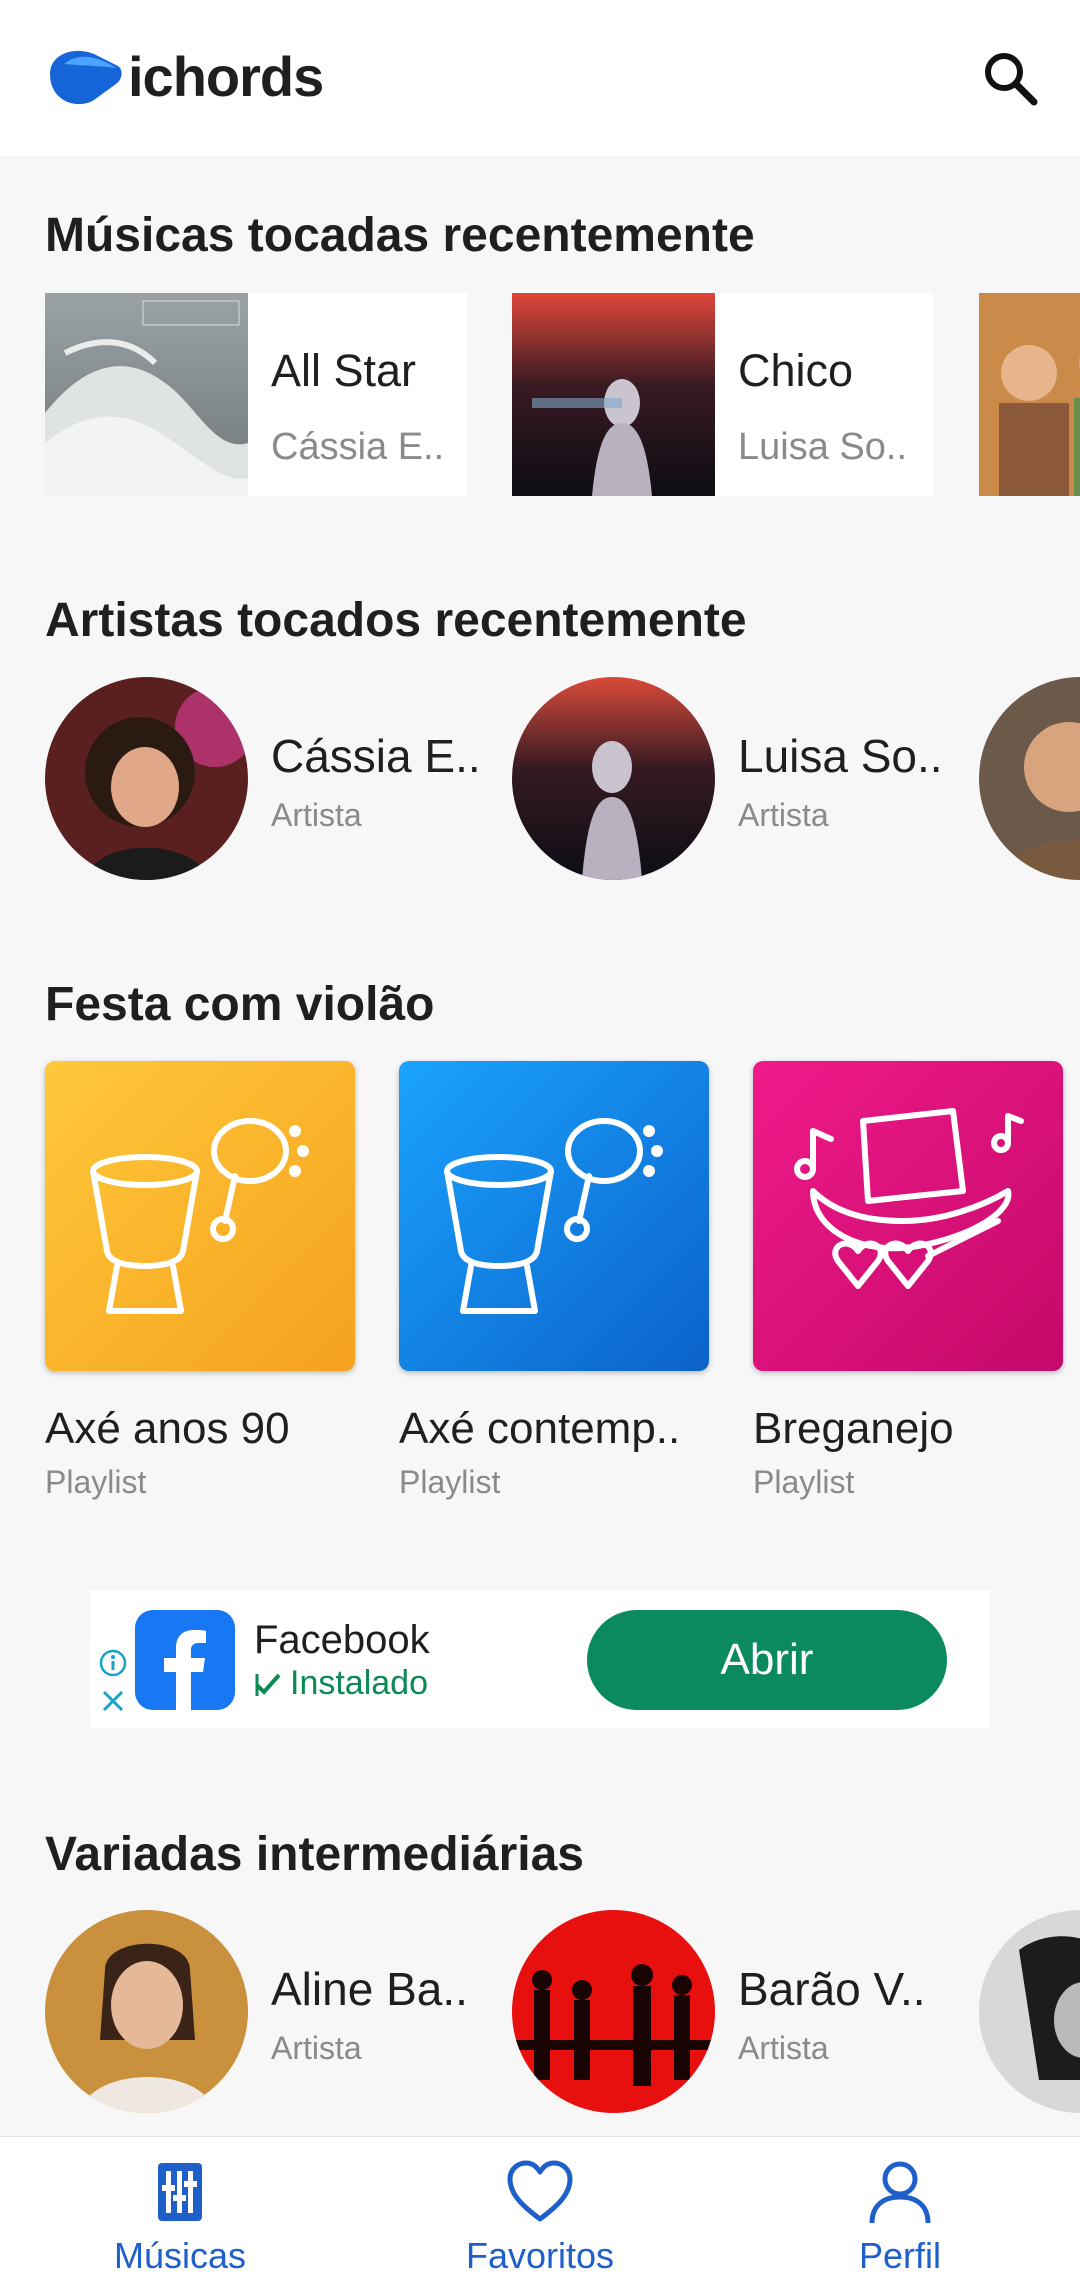  What do you see at coordinates (853, 1428) in the screenshot?
I see `playlist-name: Breganejo` at bounding box center [853, 1428].